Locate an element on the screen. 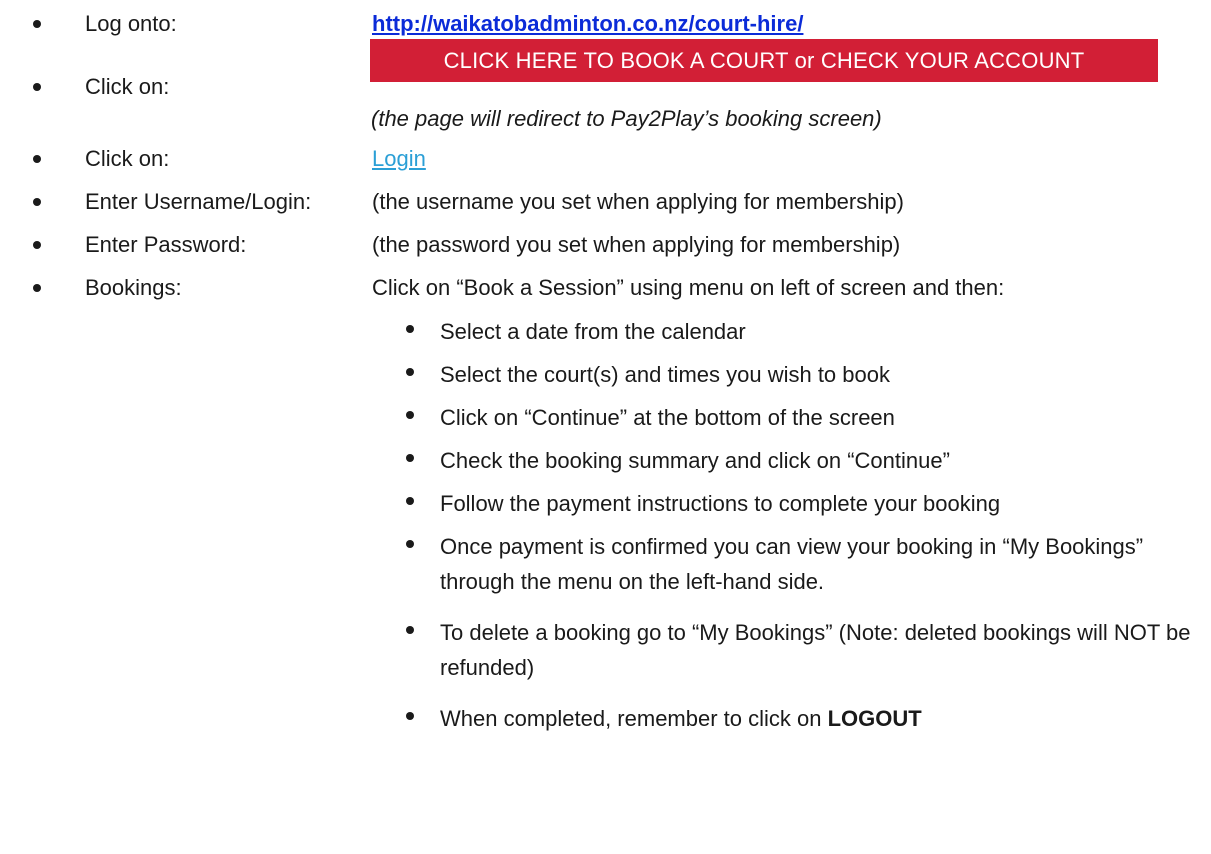 This screenshot has height=854, width=1211. step-label: Enter Username/Login: is located at coordinates (198, 201).